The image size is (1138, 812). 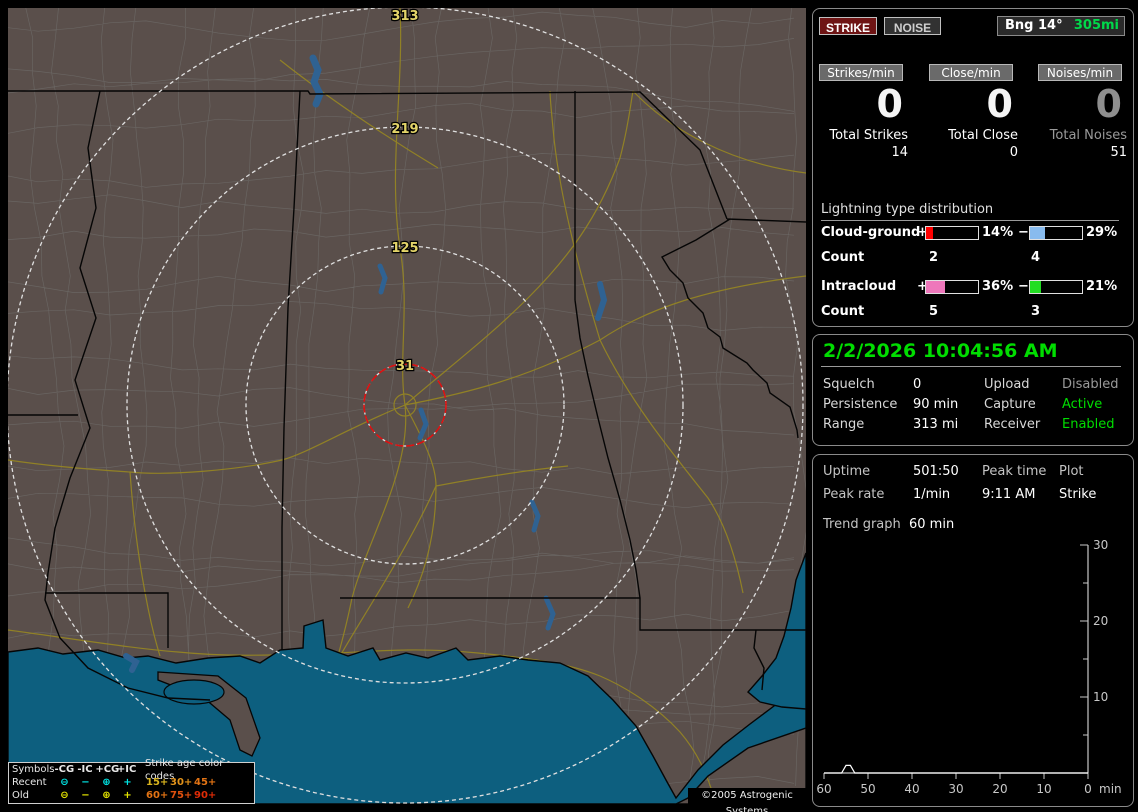 I want to click on ic-plus-bar, so click(x=952, y=287).